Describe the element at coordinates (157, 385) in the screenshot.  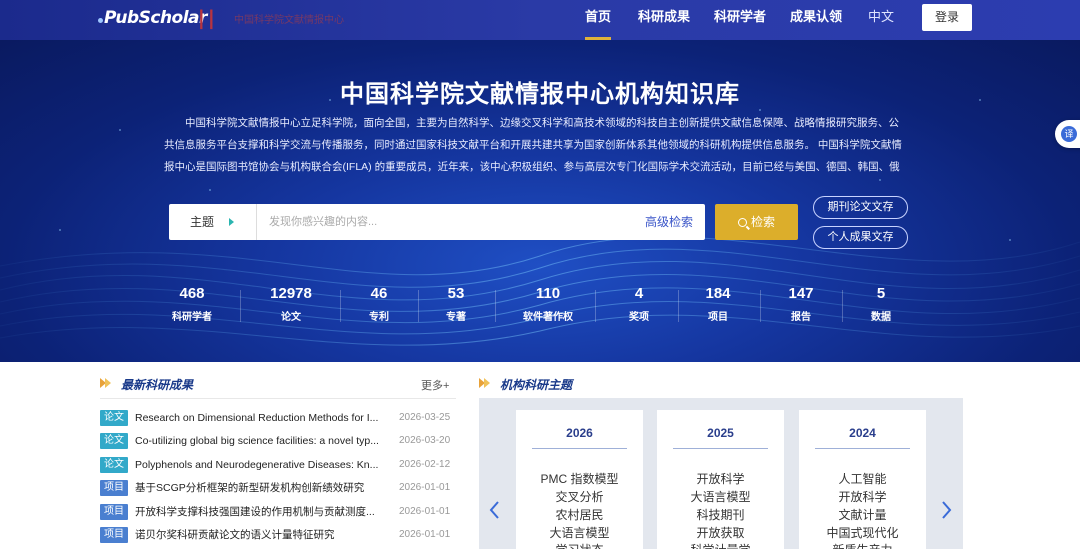
I see `latest-results-heading: 最新科研成果` at that location.